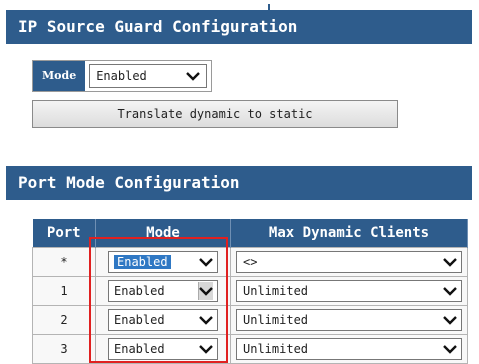 The image size is (479, 364). I want to click on table-row: 3 Enabled Unlimited, so click(250, 349).